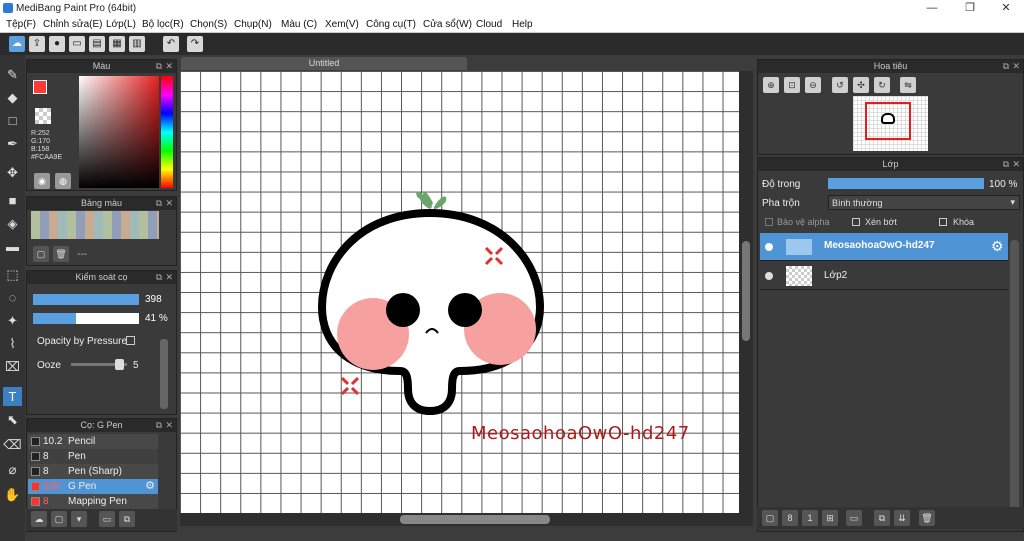 The height and width of the screenshot is (541, 1024). I want to click on document-tab: Untitled, so click(324, 63).